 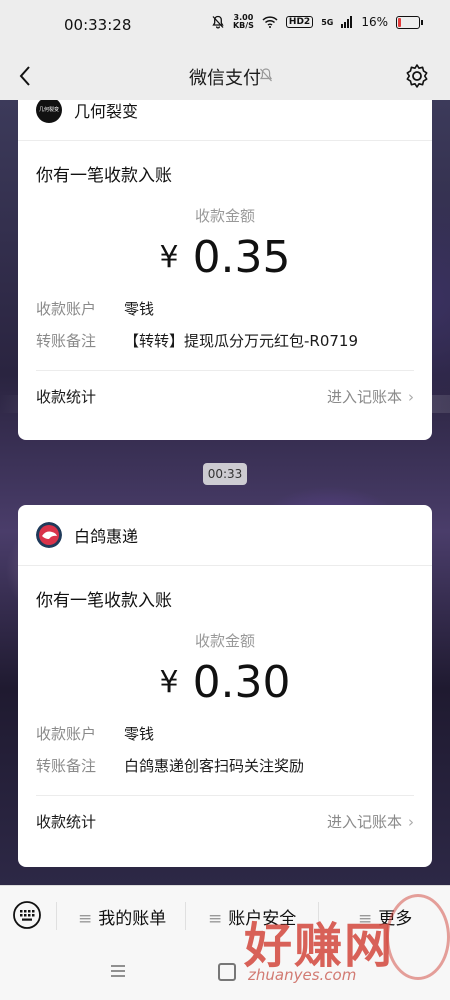 I want to click on amount: ¥0.30, so click(x=225, y=687).